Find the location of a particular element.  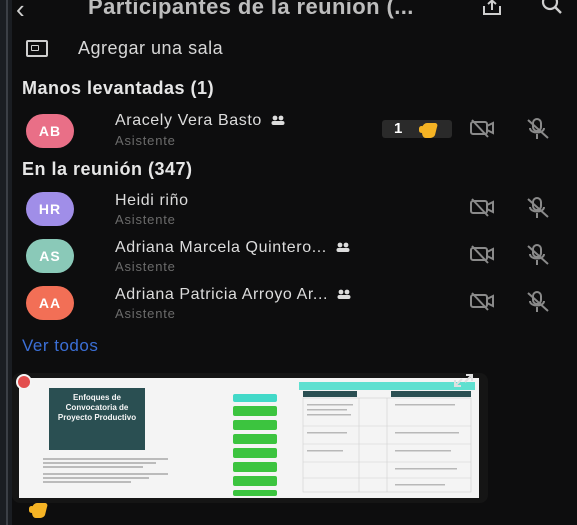

raised-hands-heading: Manos levantadas (1) is located at coordinates (118, 88).